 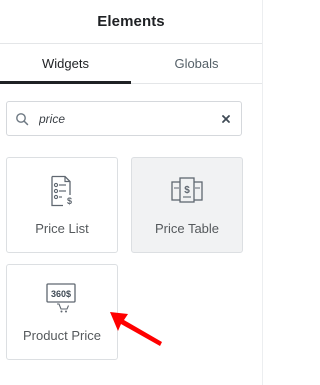 I want to click on widget-price-table: $ Price Table, so click(x=187, y=205).